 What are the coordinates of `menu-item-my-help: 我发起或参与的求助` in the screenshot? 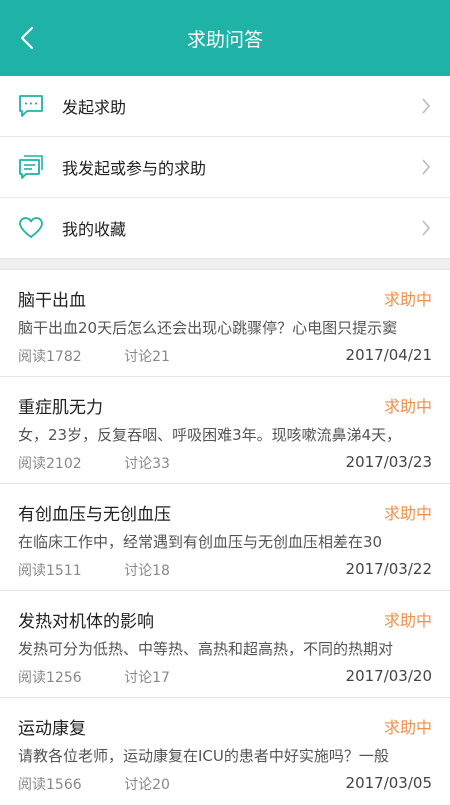 It's located at (225, 167).